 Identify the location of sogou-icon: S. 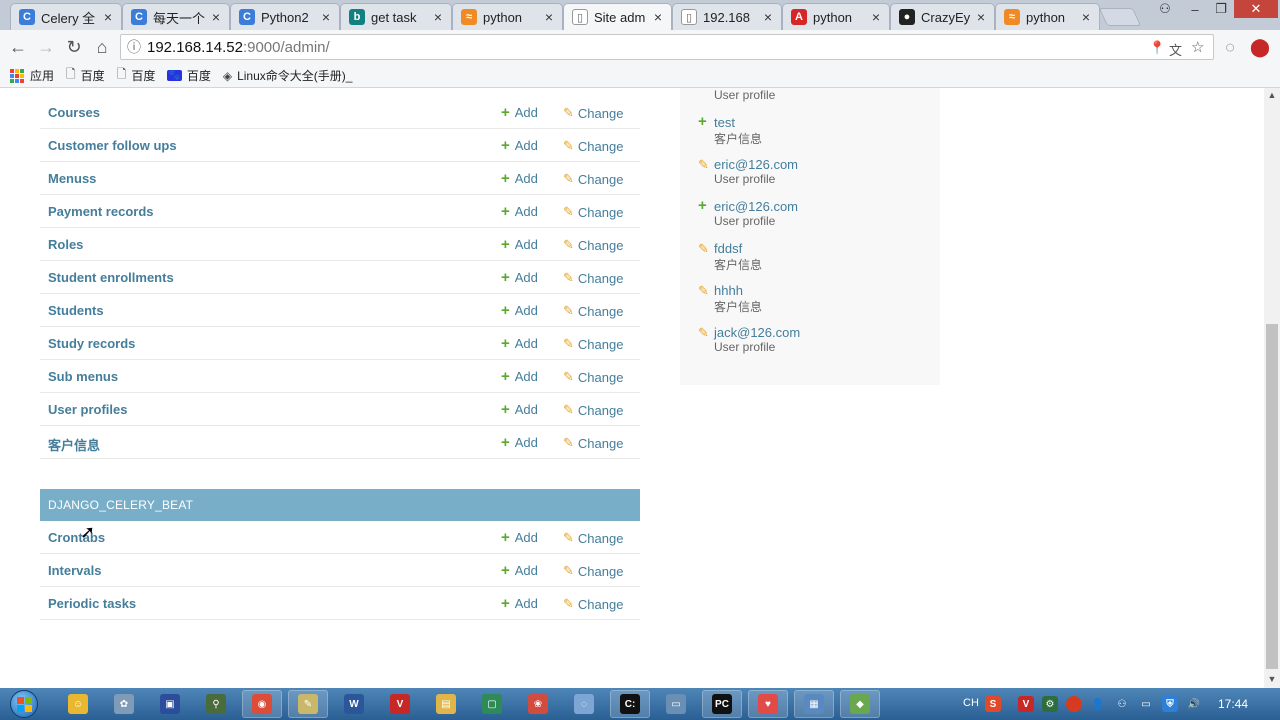
(993, 704).